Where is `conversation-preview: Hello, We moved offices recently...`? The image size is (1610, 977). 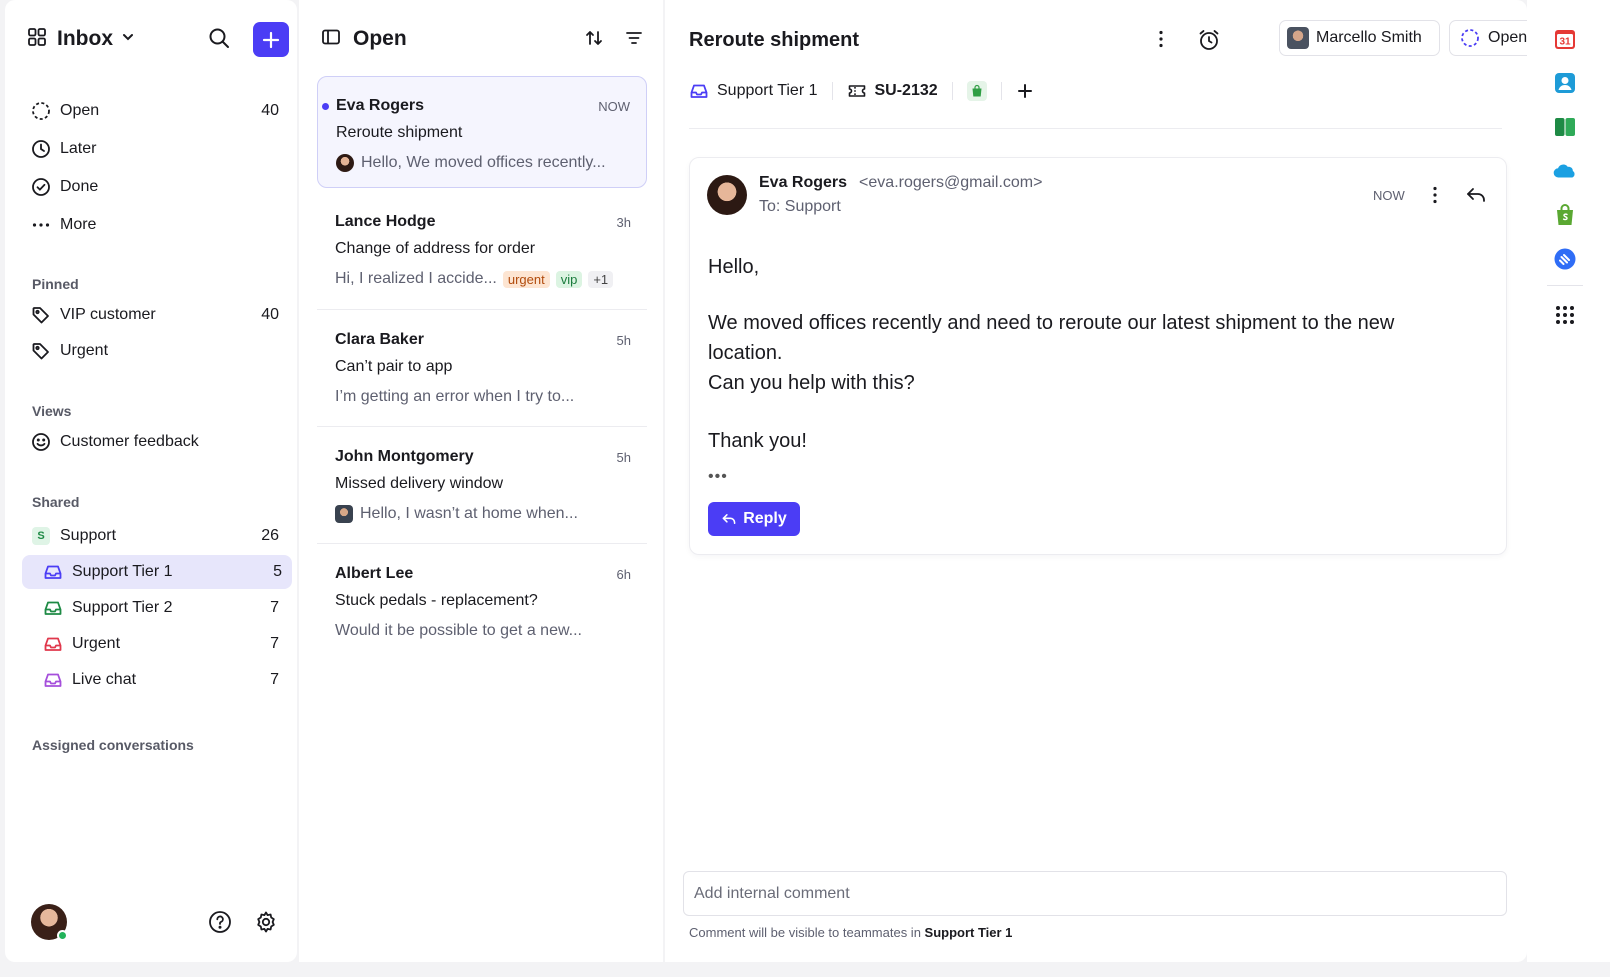 conversation-preview: Hello, We moved offices recently... is located at coordinates (483, 162).